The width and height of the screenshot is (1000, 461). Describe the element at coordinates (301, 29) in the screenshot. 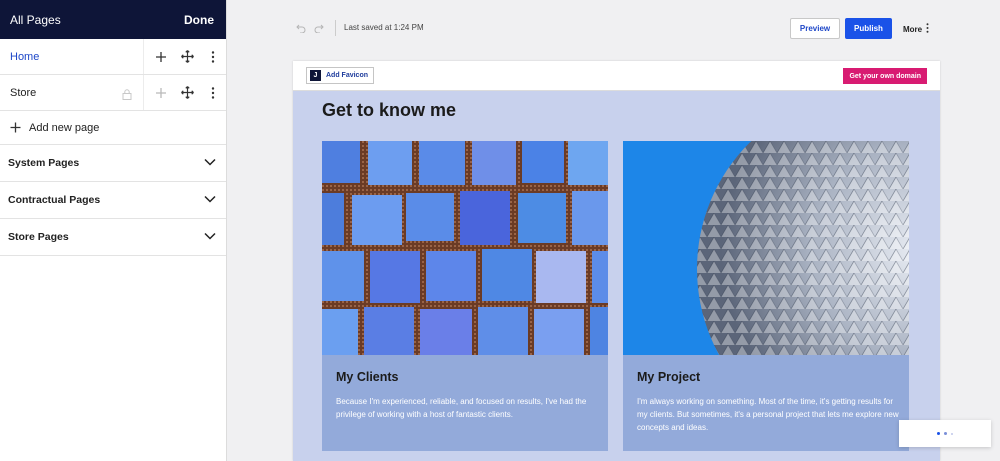

I see `undo-icon` at that location.